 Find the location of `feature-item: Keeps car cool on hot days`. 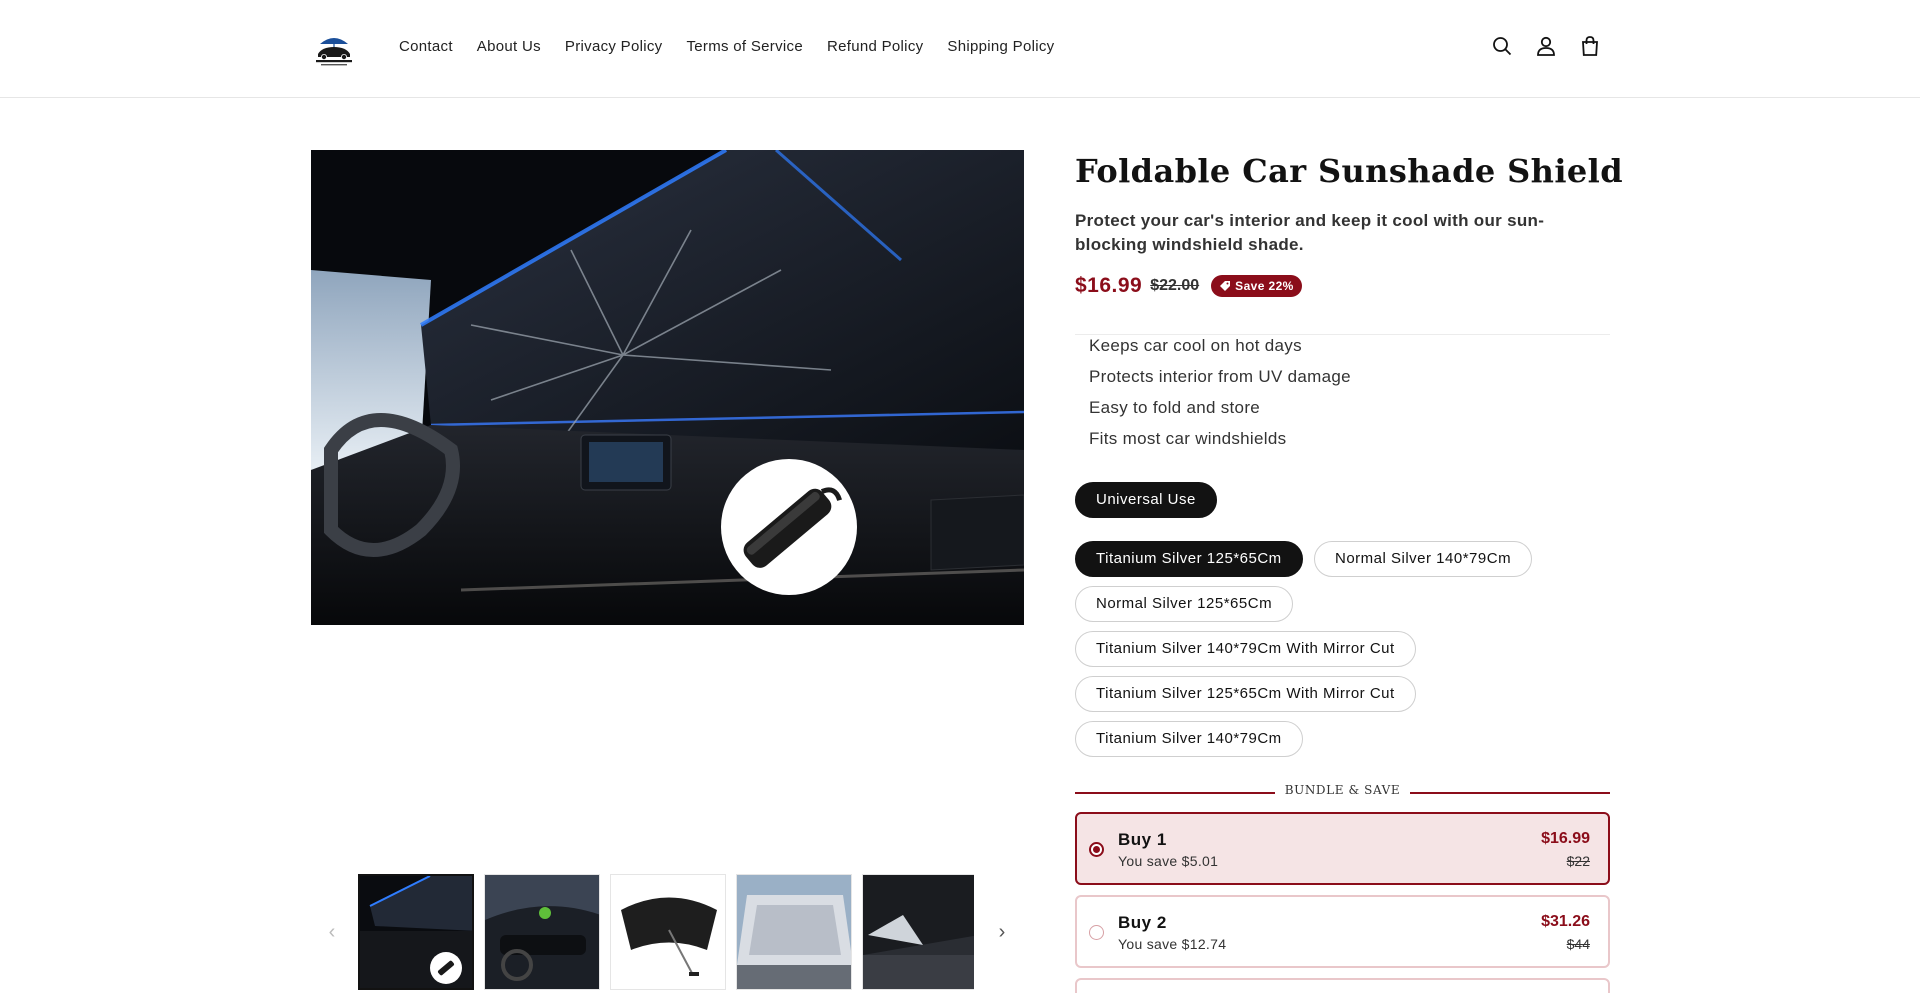

feature-item: Keeps car cool on hot days is located at coordinates (1195, 345).